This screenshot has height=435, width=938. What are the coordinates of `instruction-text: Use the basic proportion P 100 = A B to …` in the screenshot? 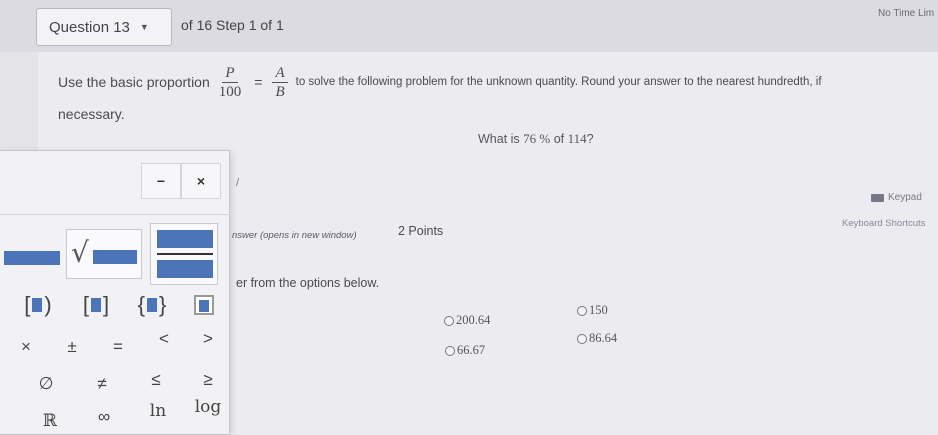 It's located at (488, 90).